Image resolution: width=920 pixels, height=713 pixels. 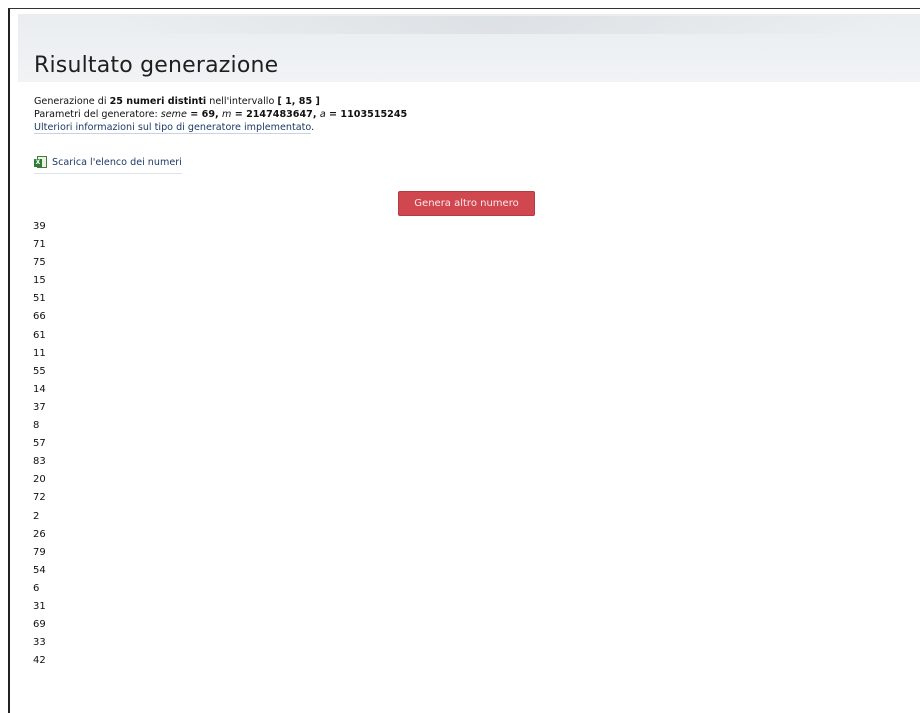 I want to click on number-item: 33, so click(x=39, y=643).